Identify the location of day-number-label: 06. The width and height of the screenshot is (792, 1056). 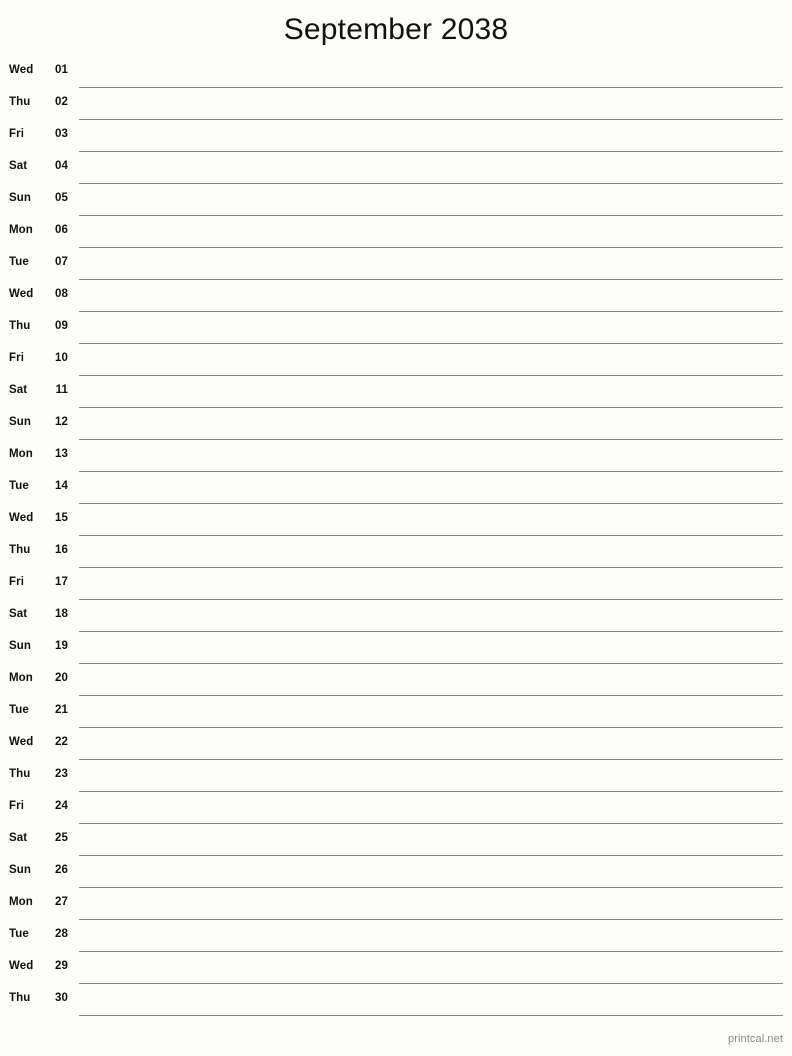
(61, 230).